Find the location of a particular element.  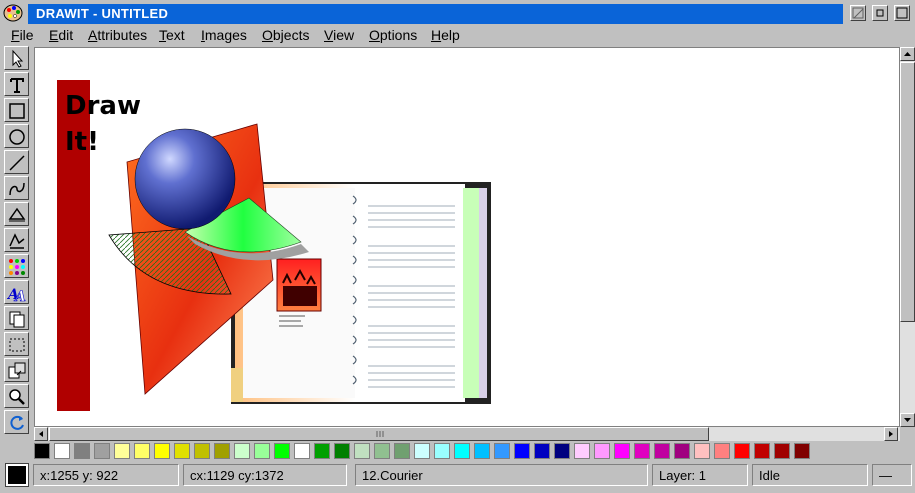

text-tool is located at coordinates (16, 84).